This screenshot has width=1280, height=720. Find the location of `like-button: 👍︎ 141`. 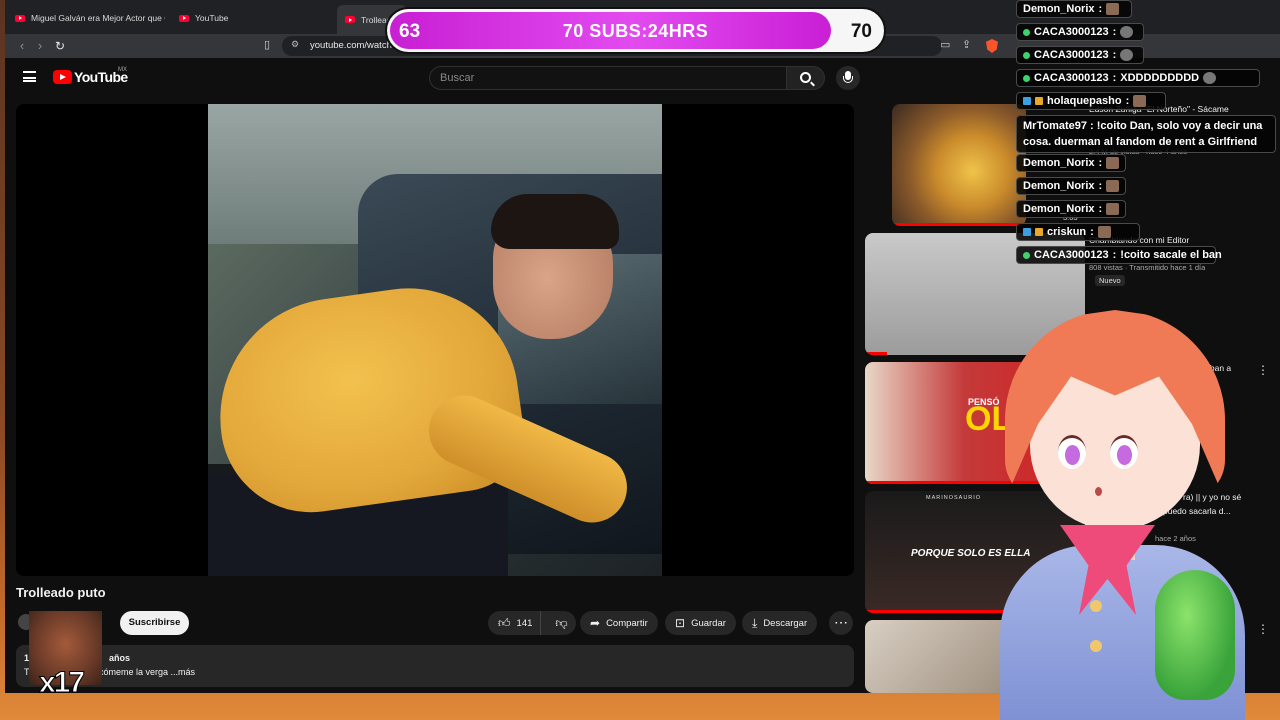

like-button: 👍︎ 141 is located at coordinates (515, 623).